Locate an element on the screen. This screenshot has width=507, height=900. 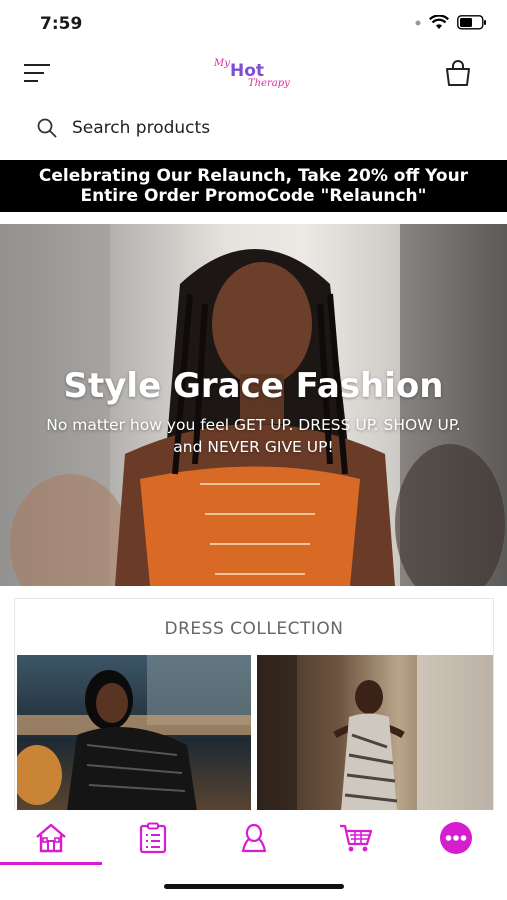
tab-more is located at coordinates (456, 838).